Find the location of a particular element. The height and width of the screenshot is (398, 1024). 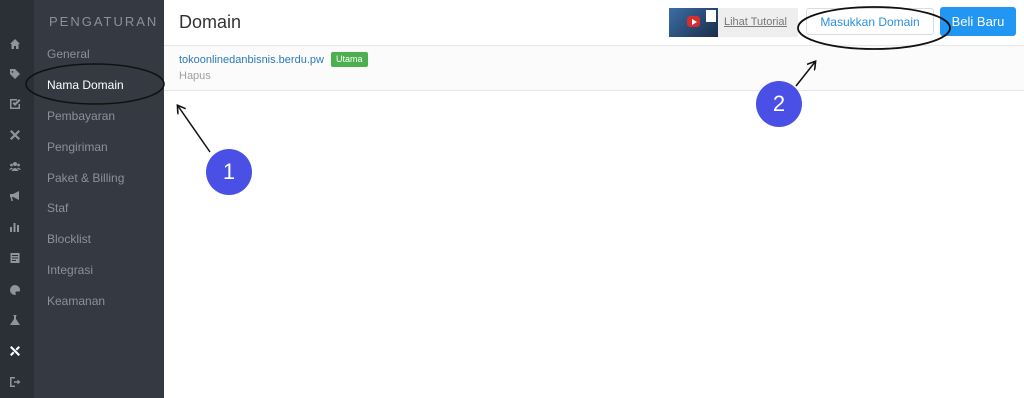

submenu-item-pembayaran: Pembayaran is located at coordinates (81, 116).